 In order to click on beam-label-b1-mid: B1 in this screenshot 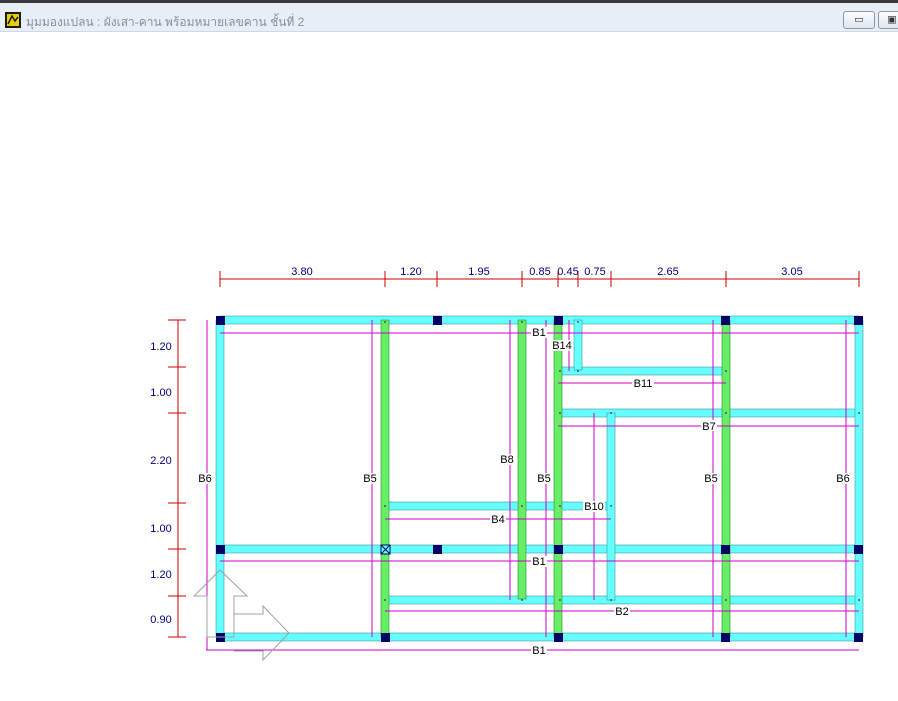, I will do `click(538, 562)`.